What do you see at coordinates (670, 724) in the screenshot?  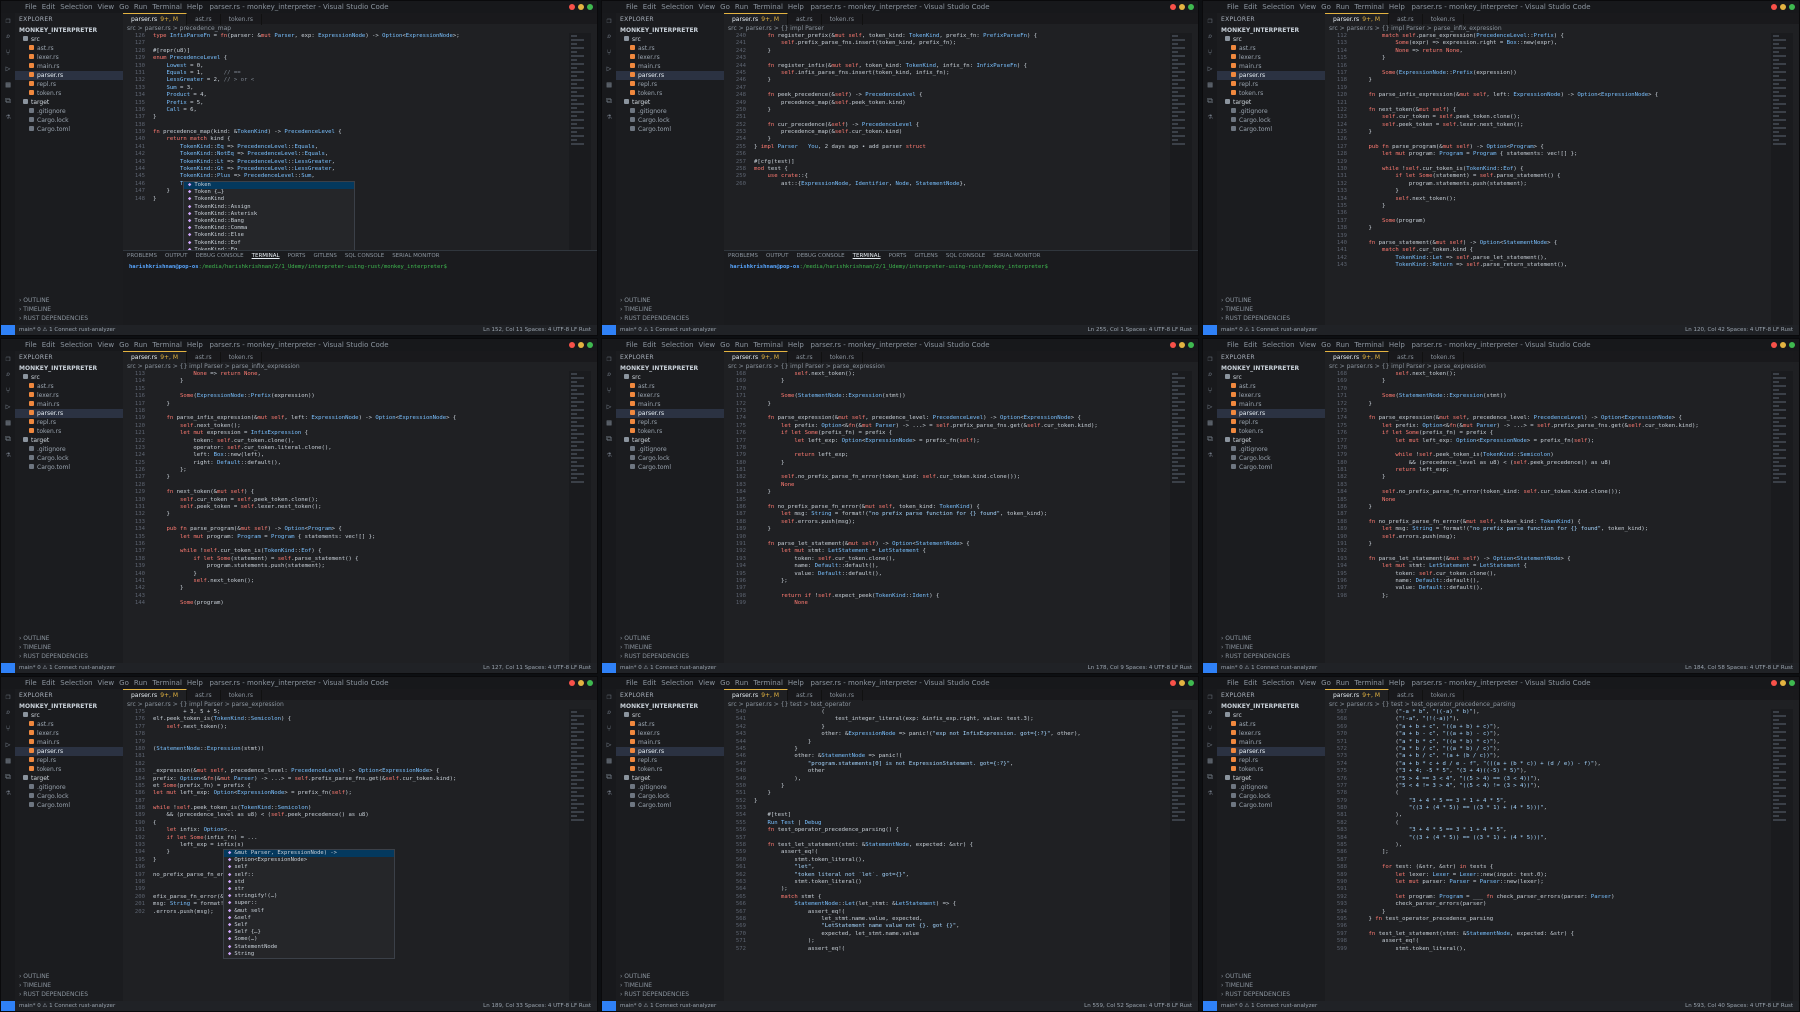 I see `explorer-item-ast-rs: ast.rs` at bounding box center [670, 724].